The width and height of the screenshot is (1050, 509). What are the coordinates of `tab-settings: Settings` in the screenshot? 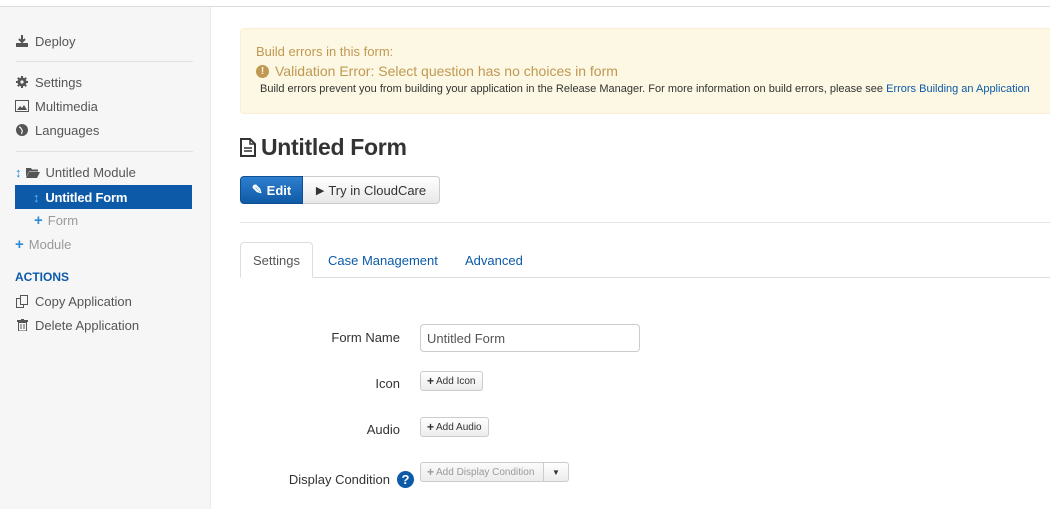 It's located at (276, 260).